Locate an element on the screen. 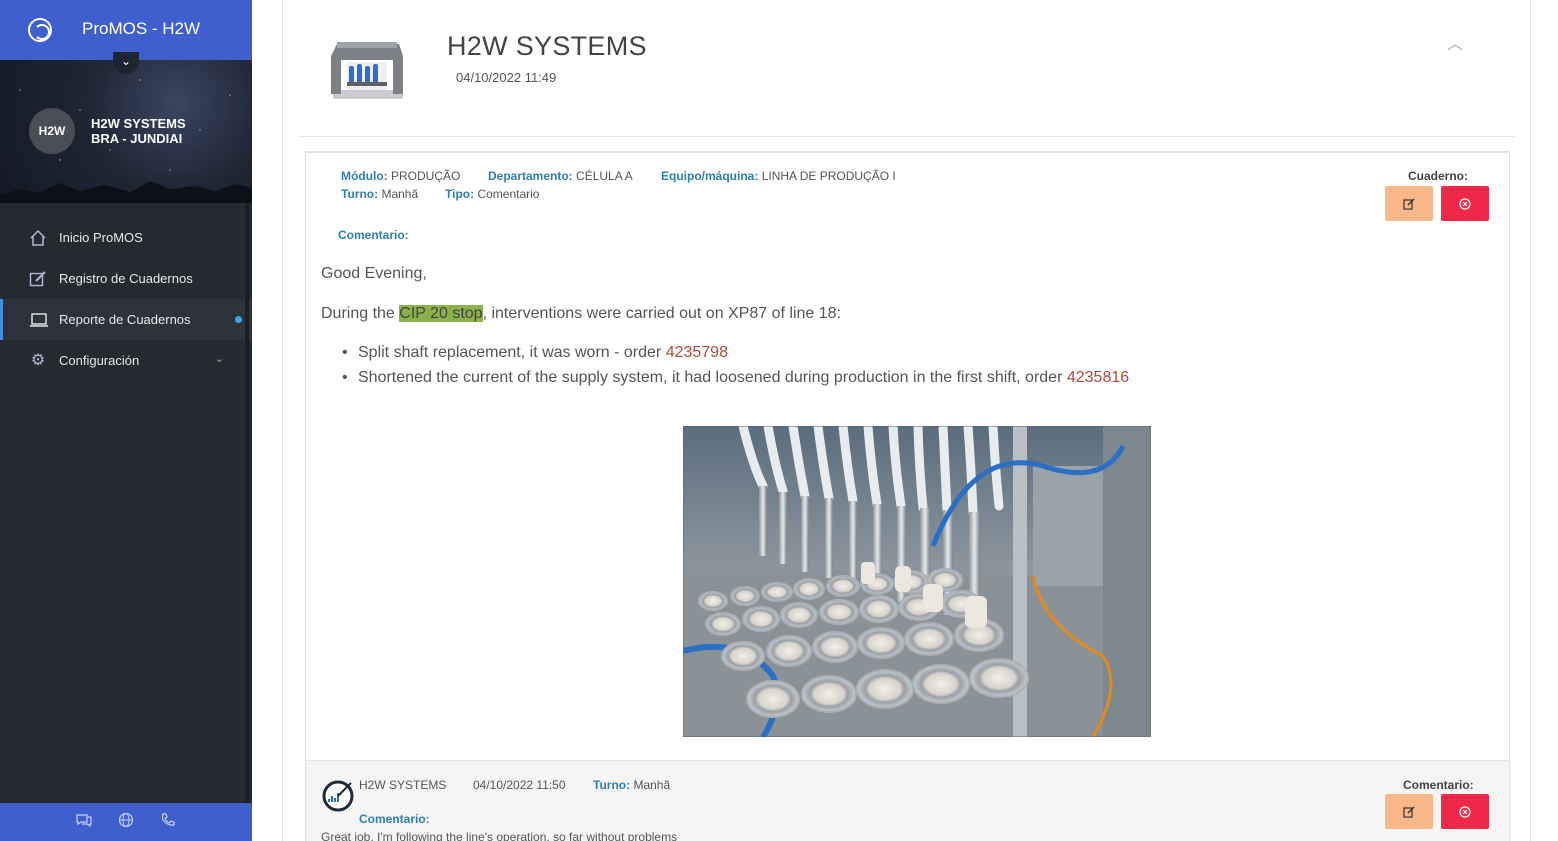 The image size is (1558, 841). sidebar-footer is located at coordinates (126, 822).